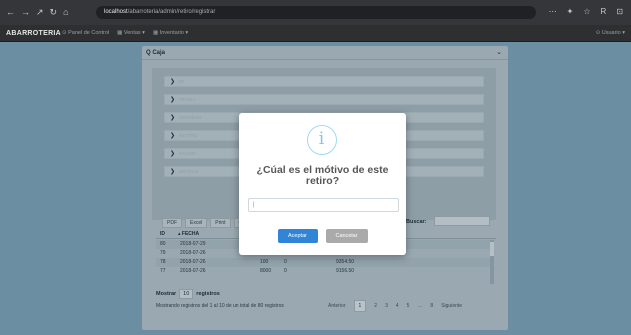  What do you see at coordinates (162, 234) in the screenshot?
I see `column-header-id: ID` at bounding box center [162, 234].